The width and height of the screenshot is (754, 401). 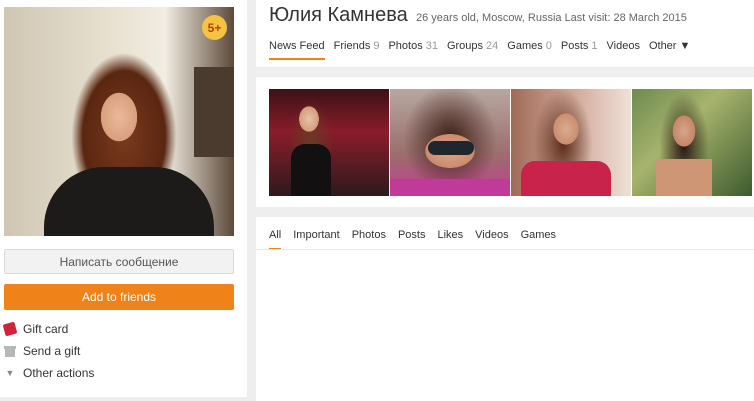 I want to click on divider, so click(x=505, y=249).